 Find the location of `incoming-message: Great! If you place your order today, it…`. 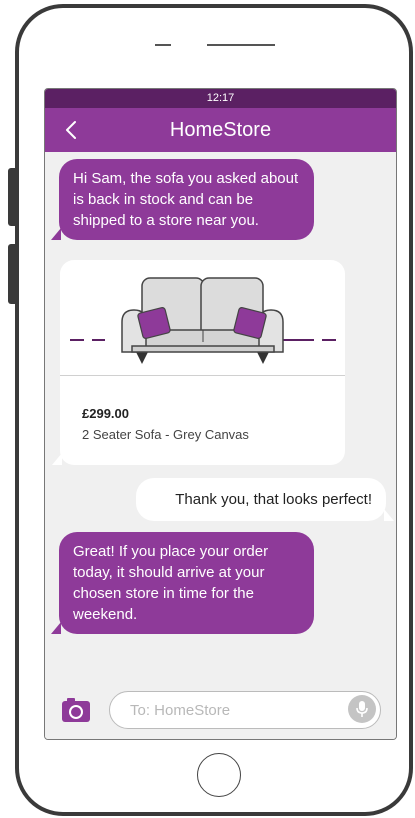

incoming-message: Great! If you place your order today, it… is located at coordinates (182, 583).